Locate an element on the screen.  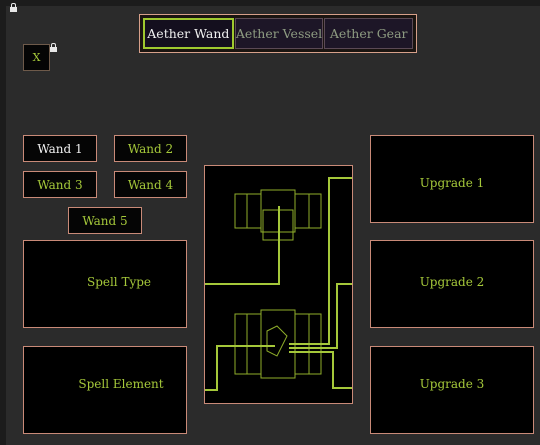
tab-aether-wand: Aether Wand is located at coordinates (188, 33).